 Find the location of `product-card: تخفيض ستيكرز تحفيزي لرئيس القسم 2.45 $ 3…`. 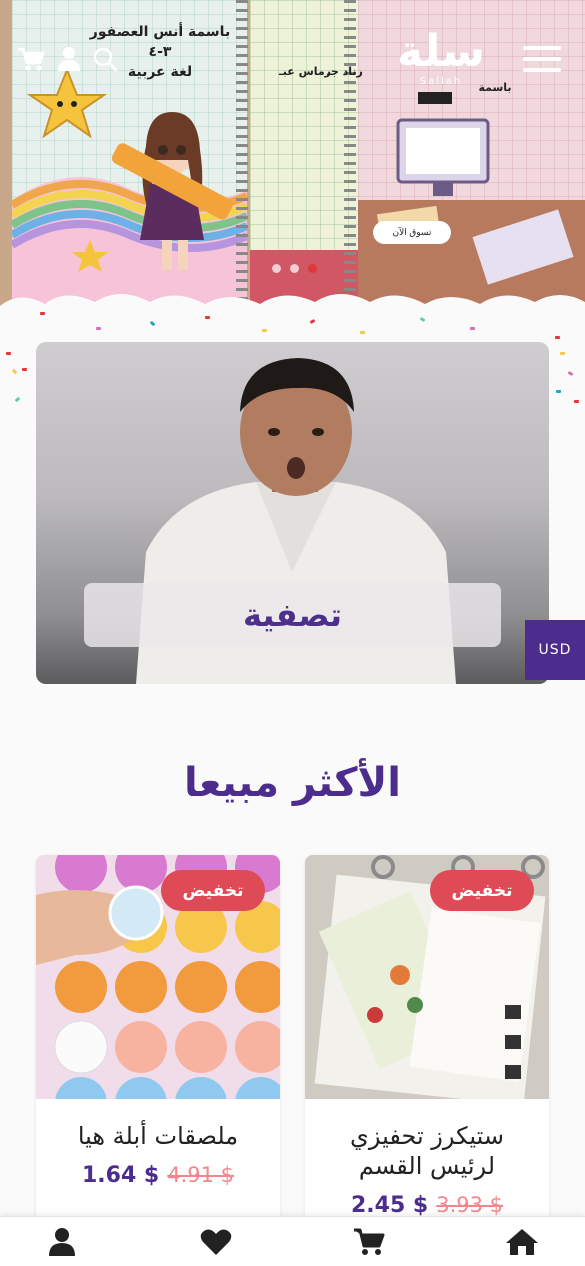

product-card: تخفيض ستيكرز تحفيزي لرئيس القسم 2.45 $ 3… is located at coordinates (427, 1045).